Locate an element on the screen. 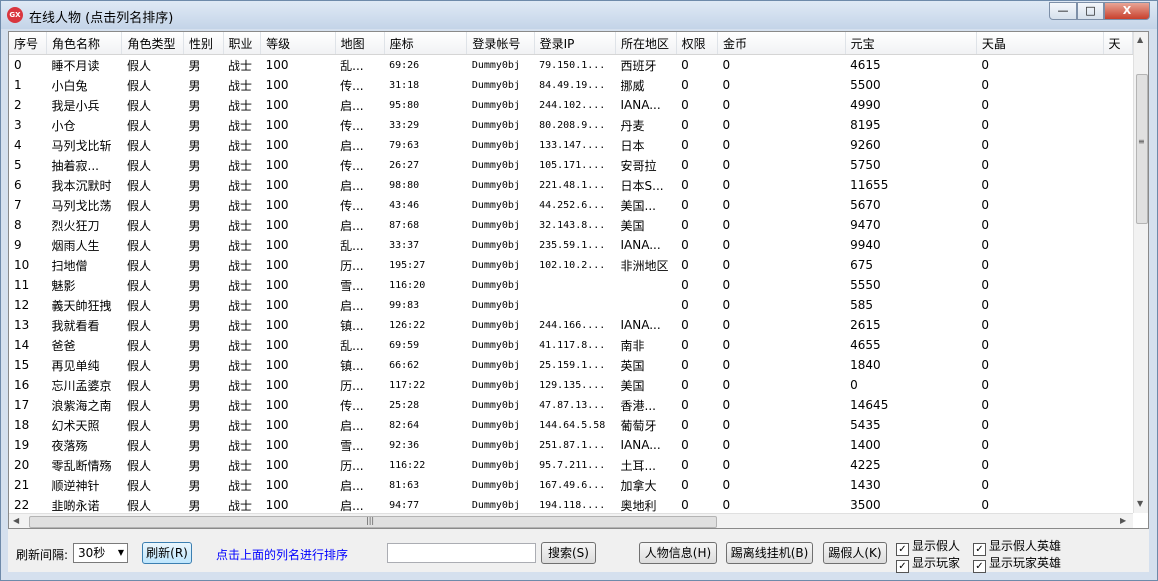 This screenshot has width=1158, height=581. table-row: 11 魅影 假人 男 战士 100 雪... 116:20 Dummy0bj 0 0 5550 0 is located at coordinates (571, 285).